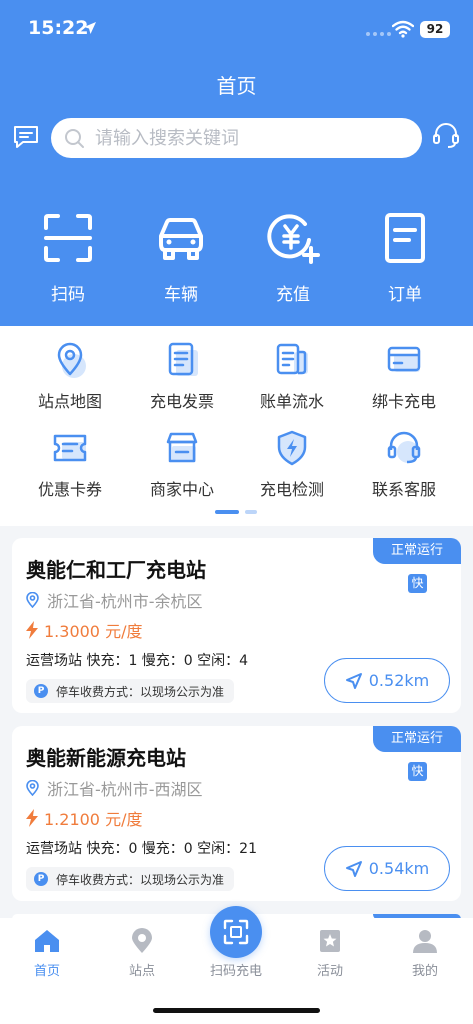  Describe the element at coordinates (70, 448) in the screenshot. I see `coupon-icon` at that location.